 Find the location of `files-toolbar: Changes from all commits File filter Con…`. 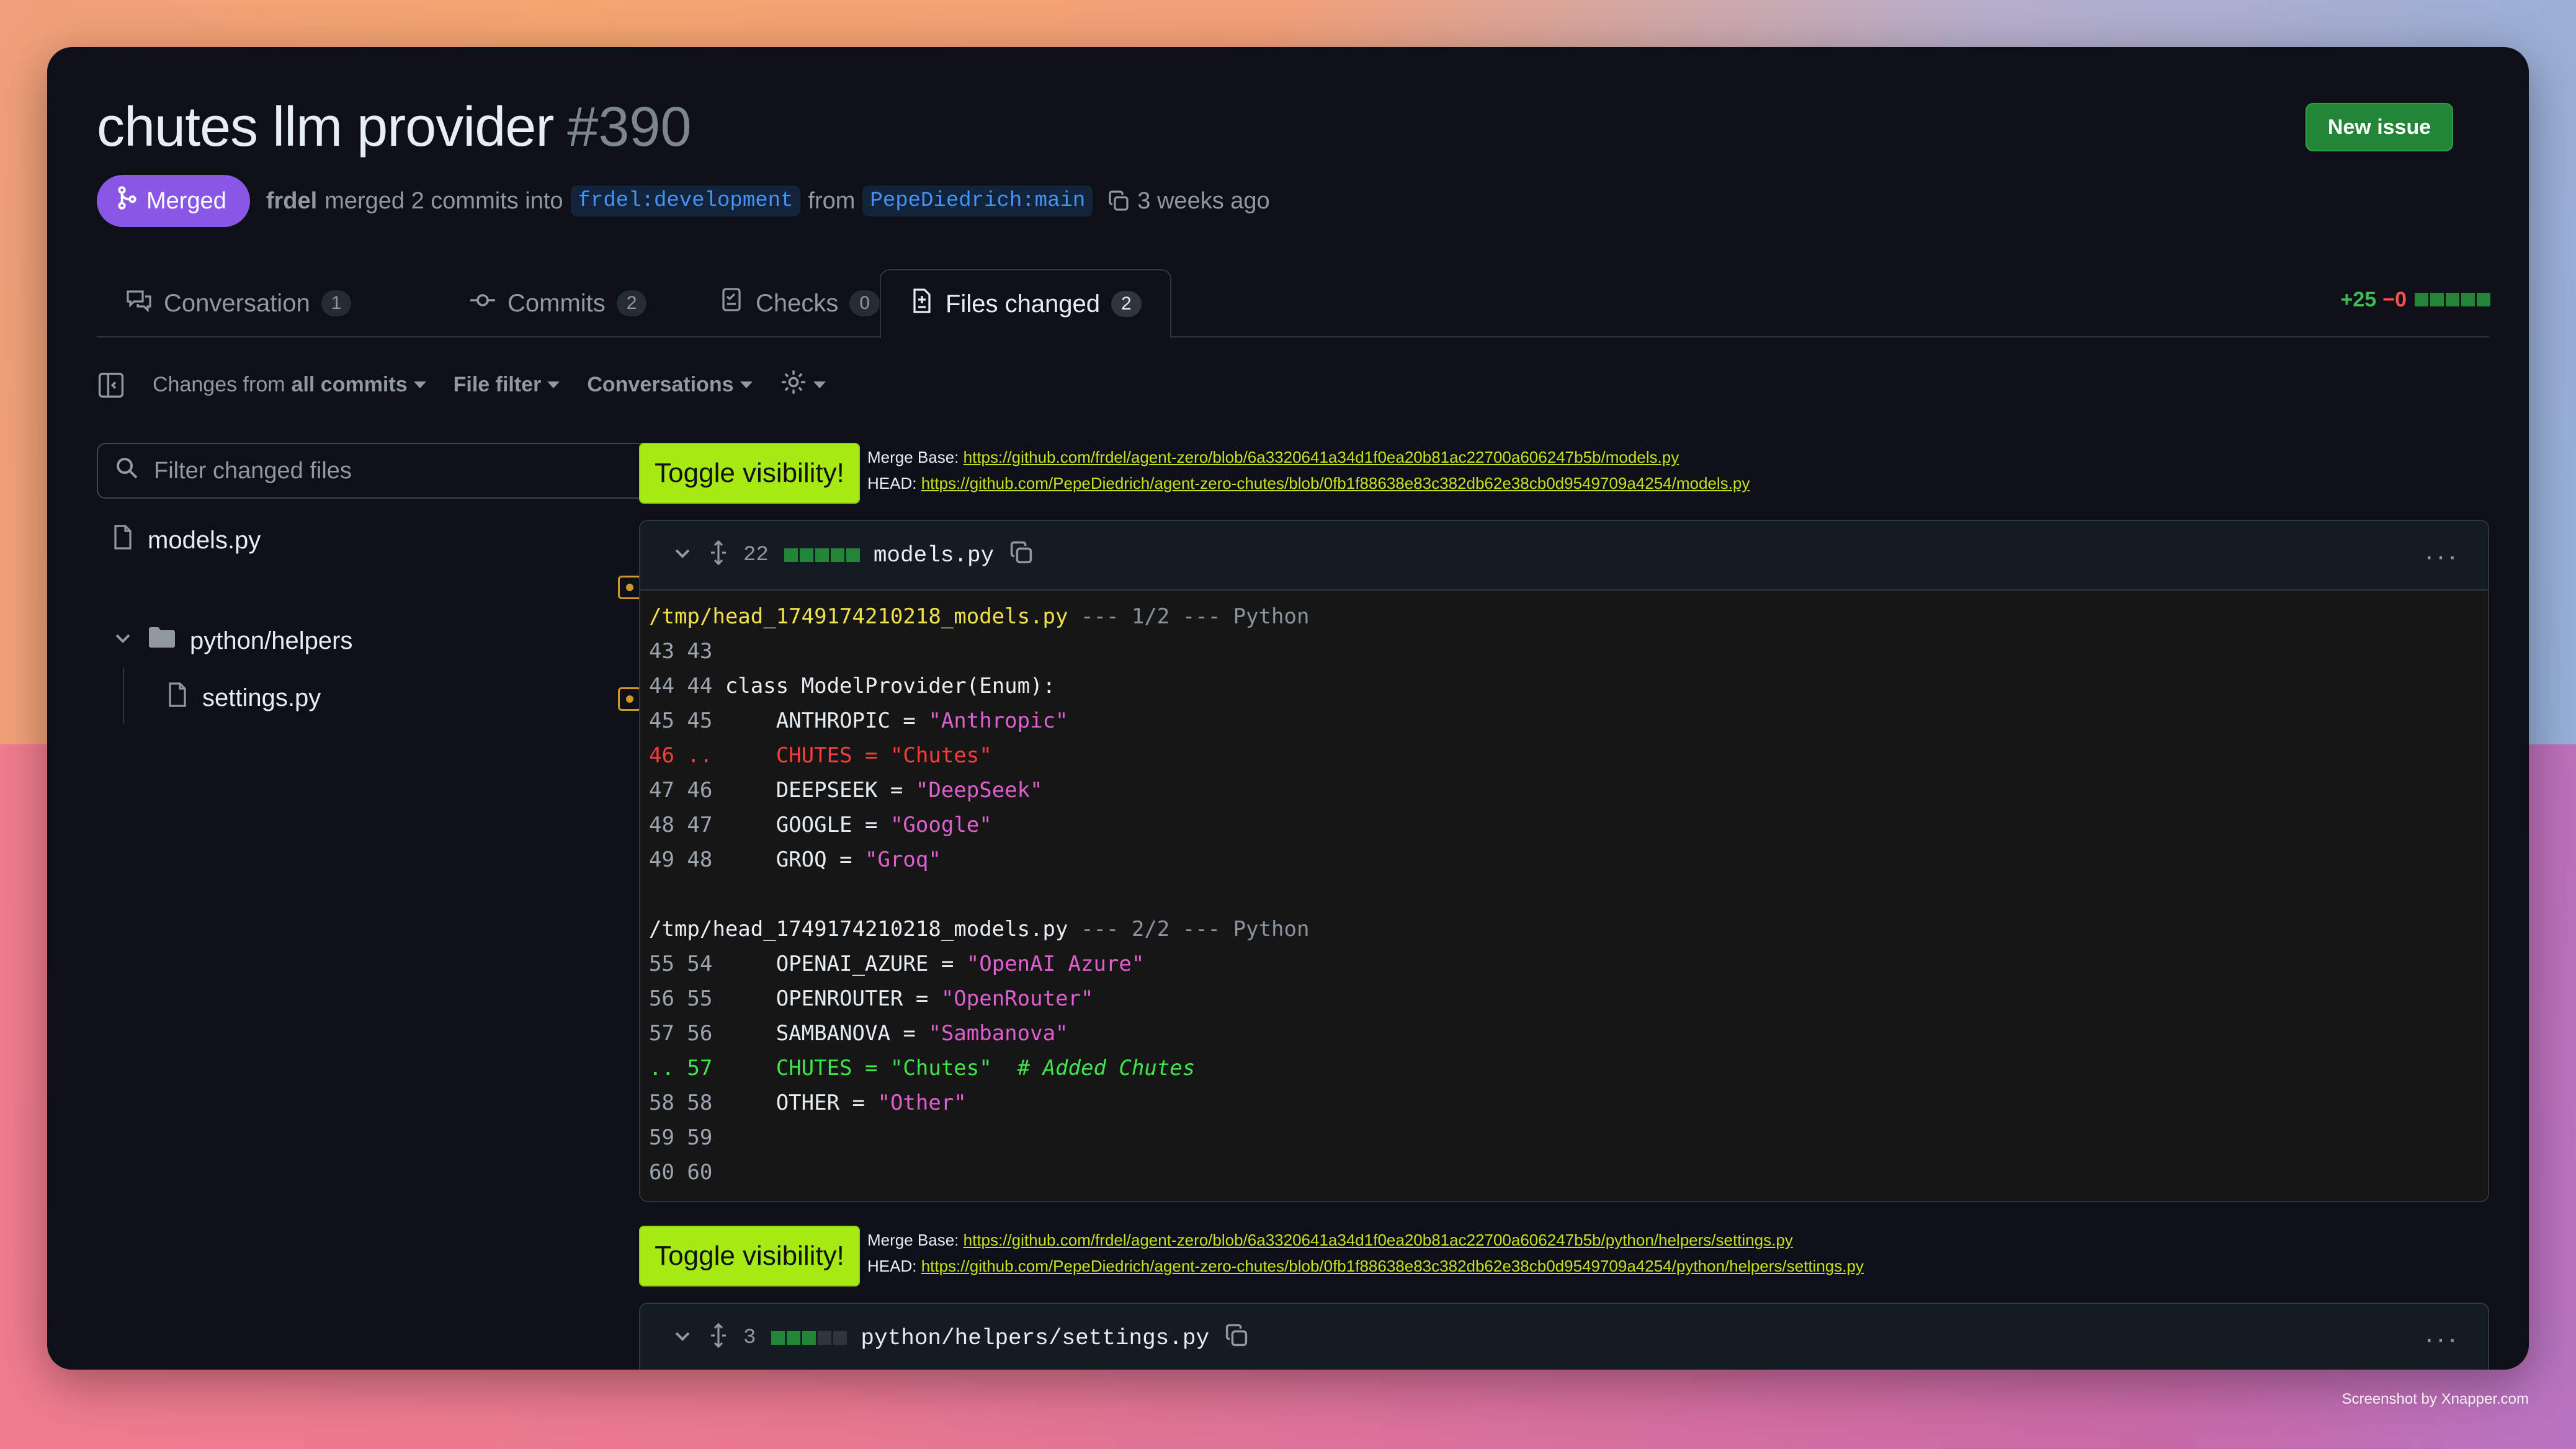

files-toolbar: Changes from all commits File filter Con… is located at coordinates (475, 385).